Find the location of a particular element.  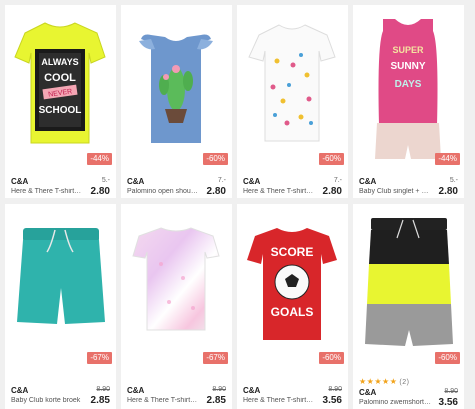

product-card: -67% C&A Baby Club korte broek 8.90 2.85 is located at coordinates (60, 306).